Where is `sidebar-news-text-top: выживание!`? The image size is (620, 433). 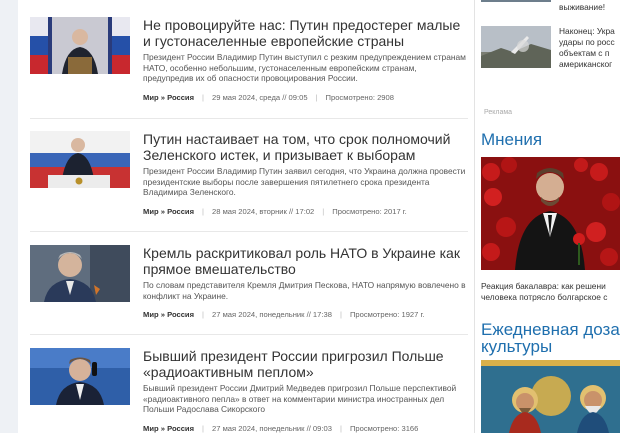
sidebar-news-text-top: выживание! is located at coordinates (589, 7).